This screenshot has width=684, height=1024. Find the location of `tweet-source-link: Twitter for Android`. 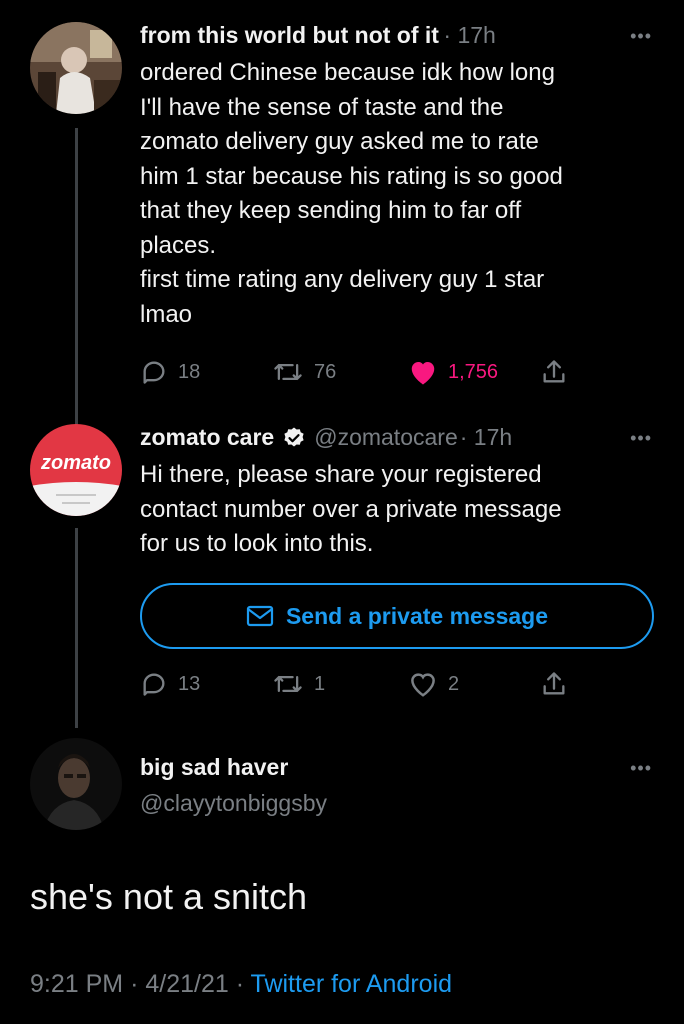

tweet-source-link: Twitter for Android is located at coordinates (351, 984).